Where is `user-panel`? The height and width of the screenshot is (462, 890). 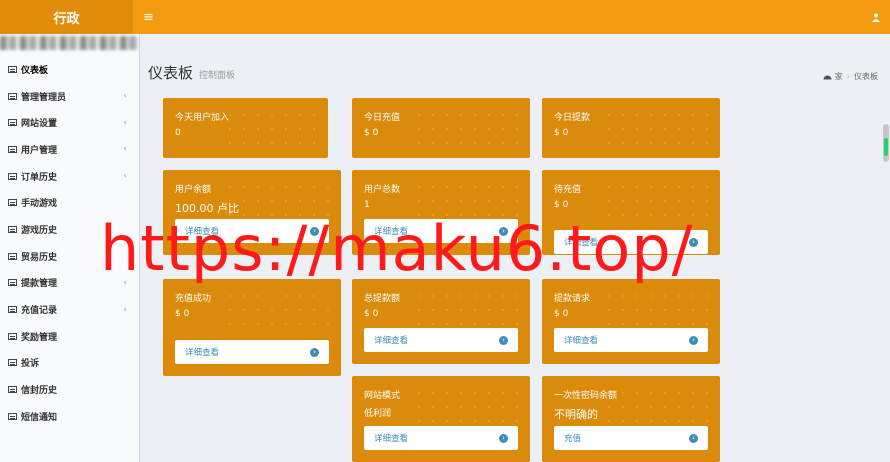 user-panel is located at coordinates (70, 44).